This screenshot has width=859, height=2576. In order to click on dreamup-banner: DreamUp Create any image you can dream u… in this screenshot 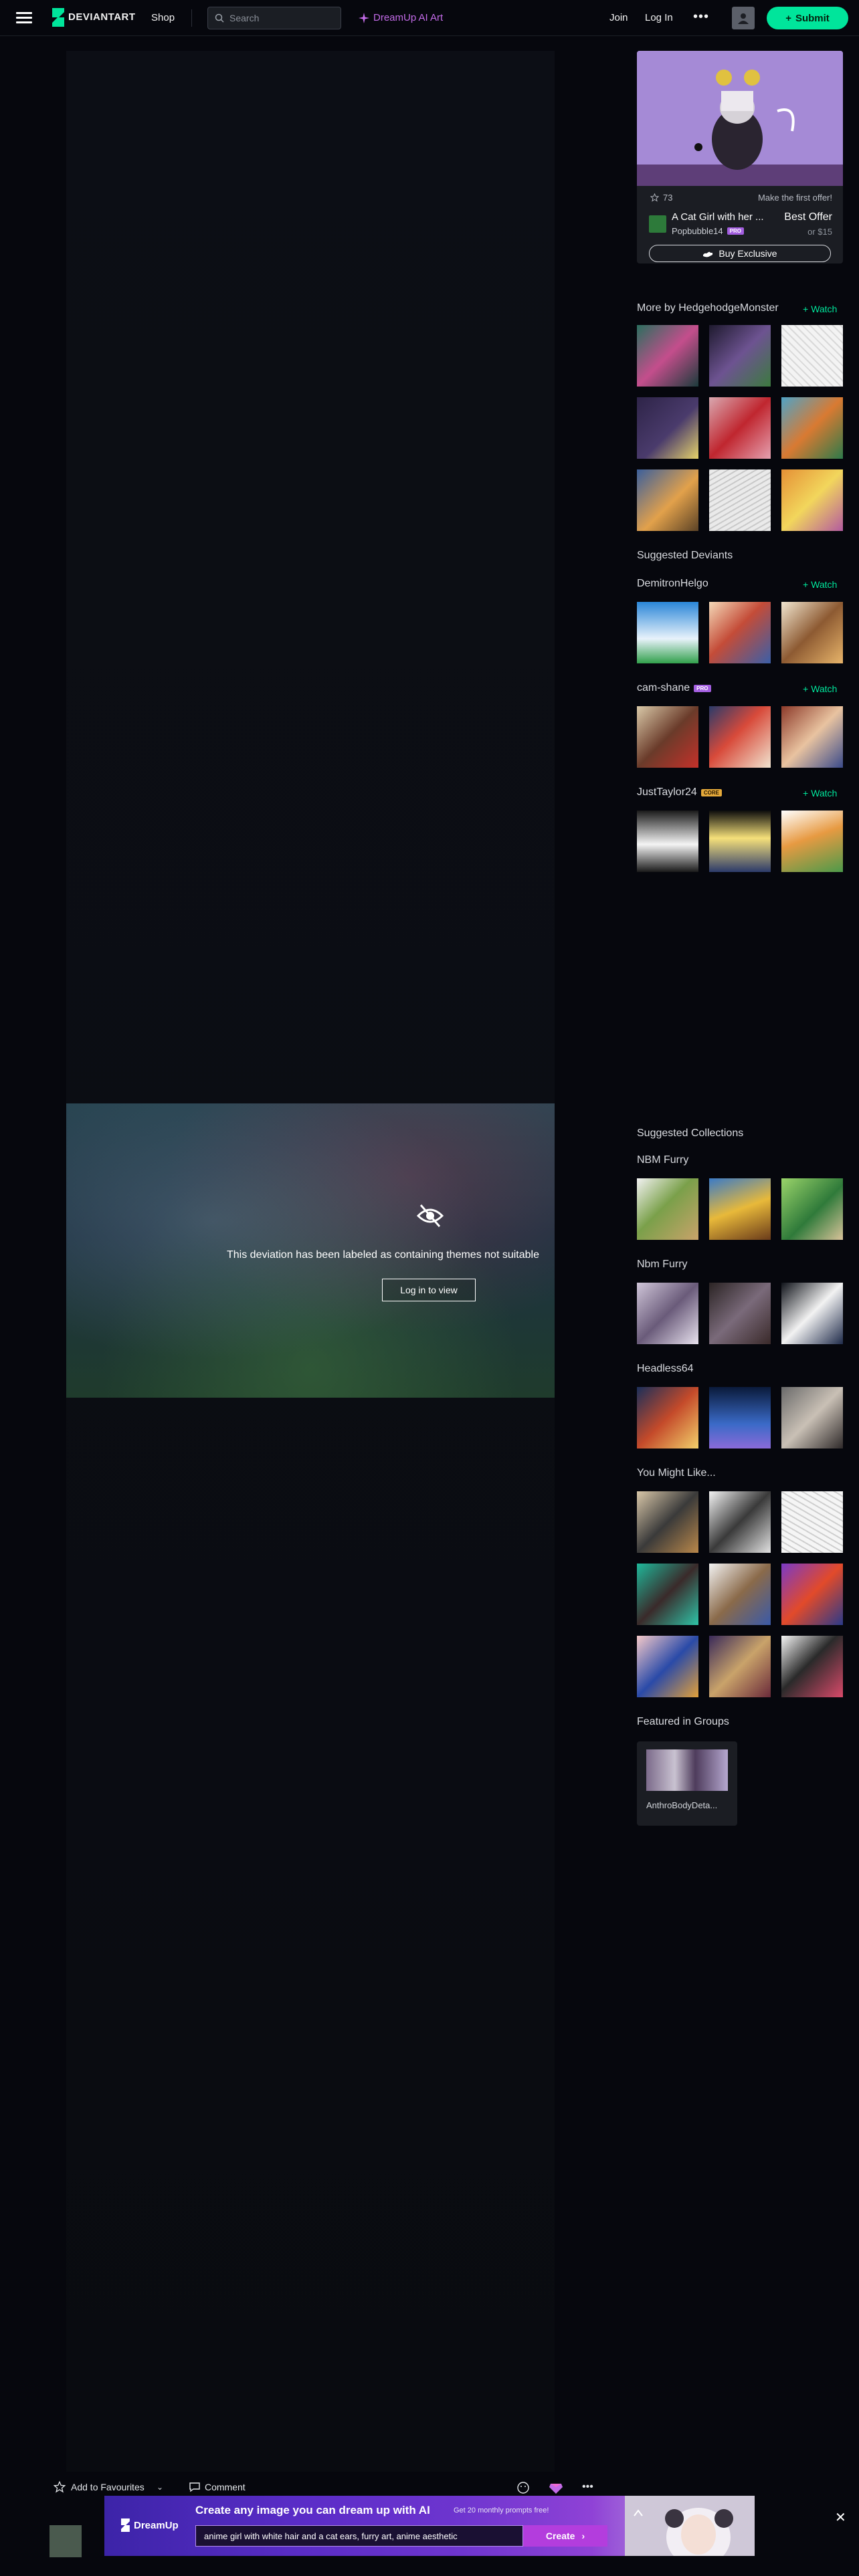, I will do `click(429, 2526)`.